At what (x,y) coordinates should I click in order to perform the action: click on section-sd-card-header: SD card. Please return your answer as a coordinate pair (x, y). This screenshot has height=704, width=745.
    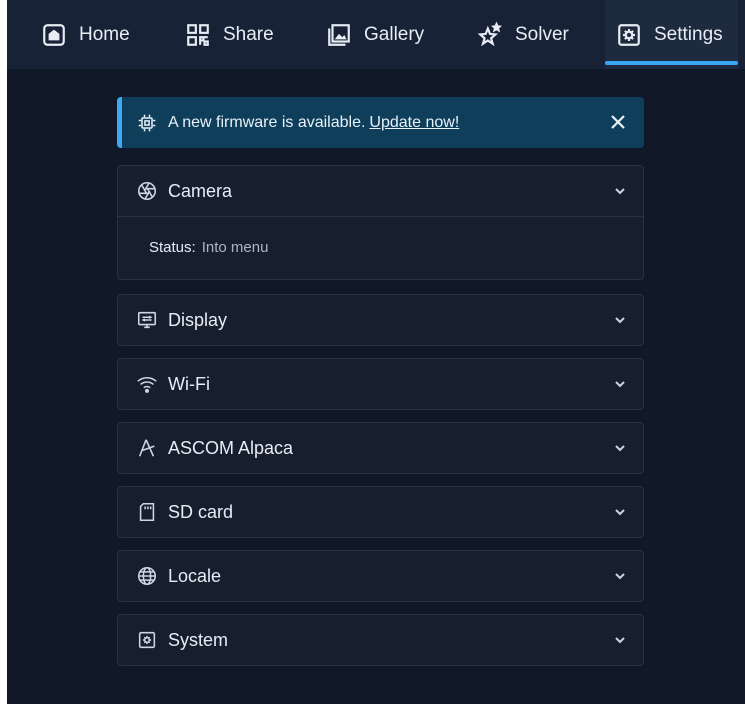
    Looking at the image, I should click on (380, 512).